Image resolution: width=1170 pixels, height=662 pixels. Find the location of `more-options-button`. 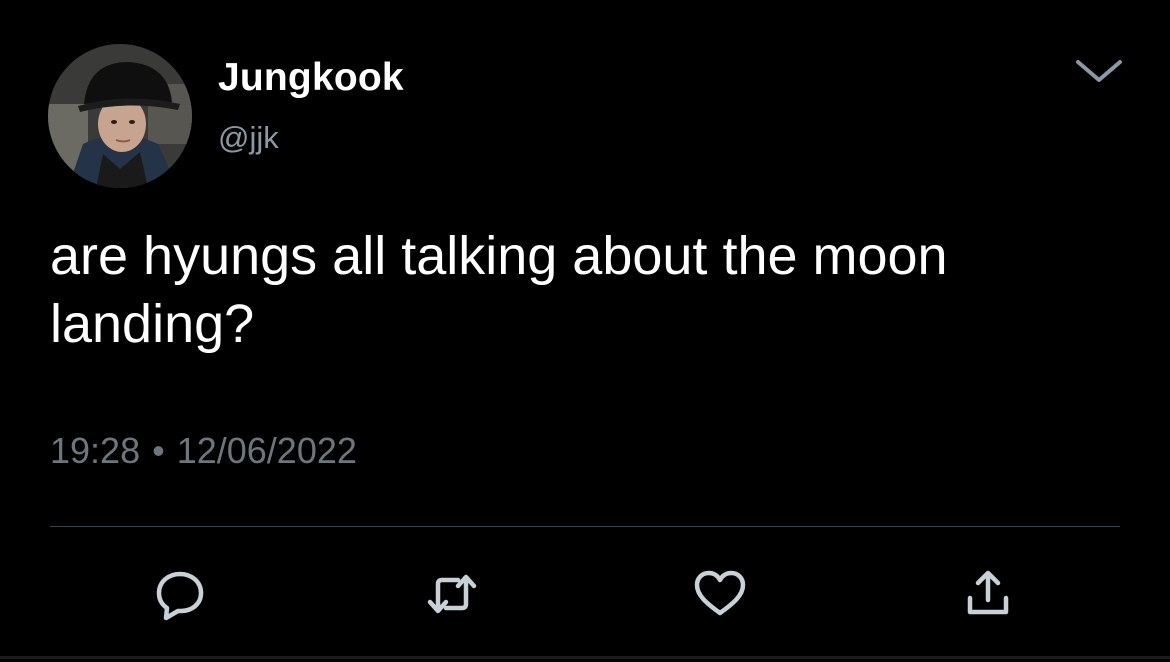

more-options-button is located at coordinates (1099, 71).